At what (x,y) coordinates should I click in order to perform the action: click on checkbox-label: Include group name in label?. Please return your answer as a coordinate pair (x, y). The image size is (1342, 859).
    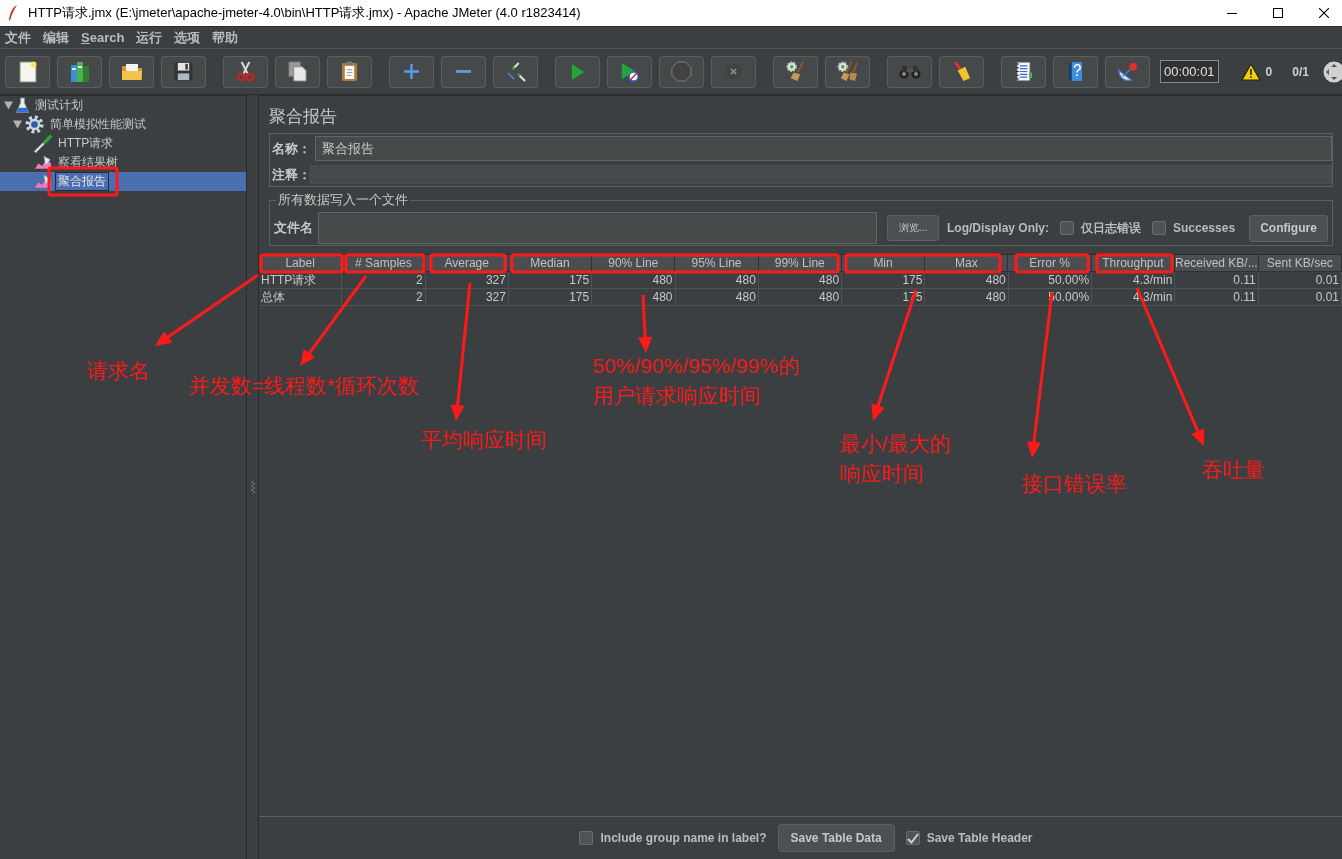
    Looking at the image, I should click on (683, 838).